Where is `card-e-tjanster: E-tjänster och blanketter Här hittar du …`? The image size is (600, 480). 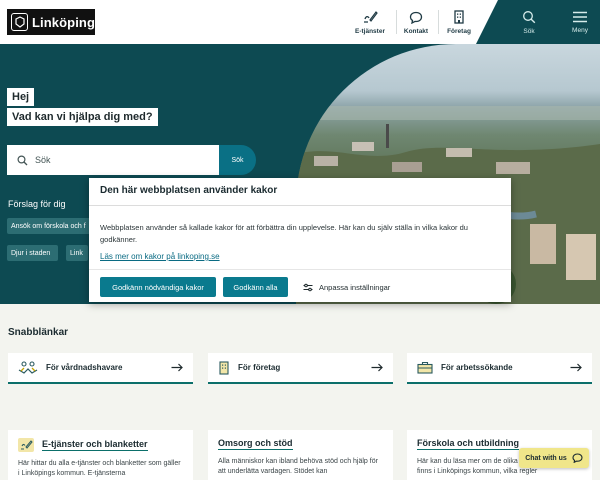 card-e-tjanster: E-tjänster och blanketter Här hittar du … is located at coordinates (100, 455).